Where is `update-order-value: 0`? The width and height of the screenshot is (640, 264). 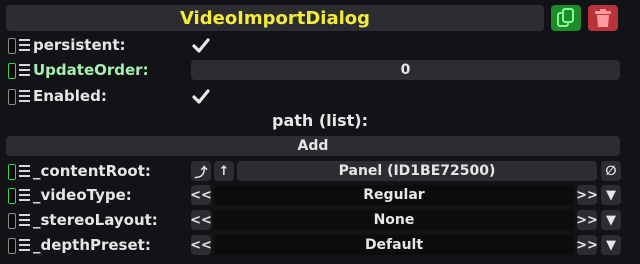
update-order-value: 0 is located at coordinates (405, 70).